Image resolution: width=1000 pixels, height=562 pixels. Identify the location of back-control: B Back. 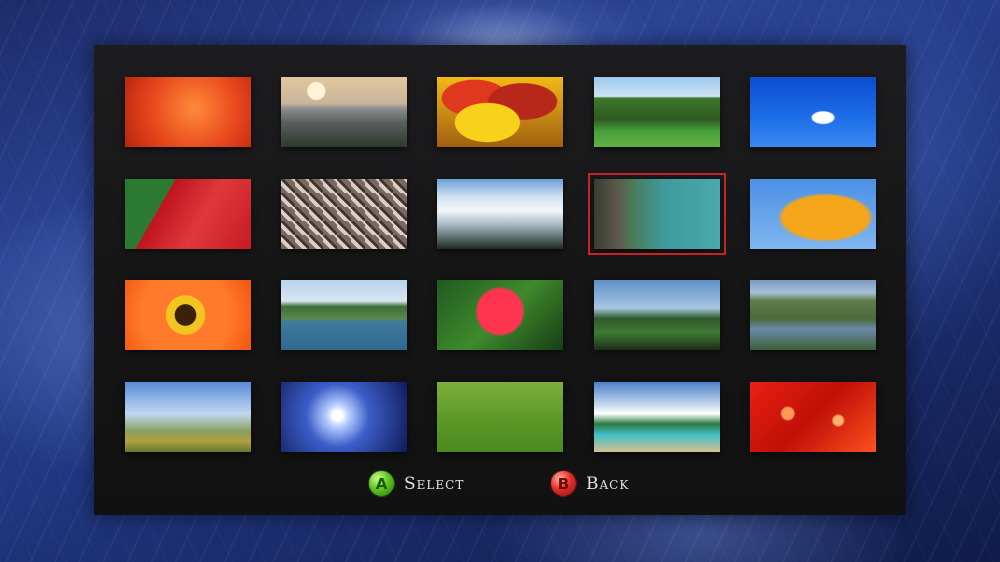
(589, 483).